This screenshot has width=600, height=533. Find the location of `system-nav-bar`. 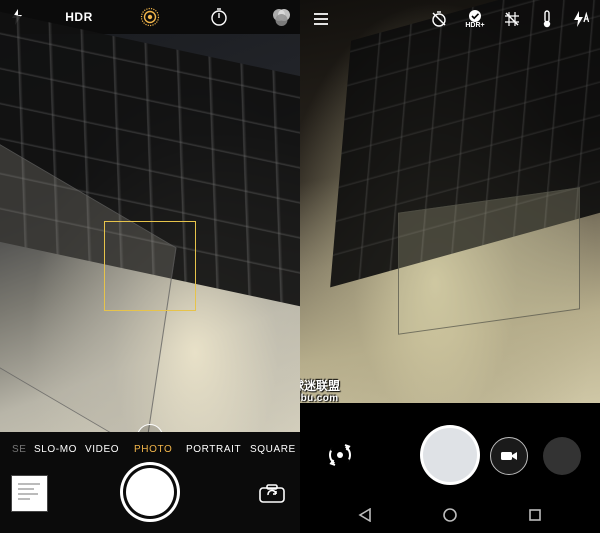

system-nav-bar is located at coordinates (450, 515).